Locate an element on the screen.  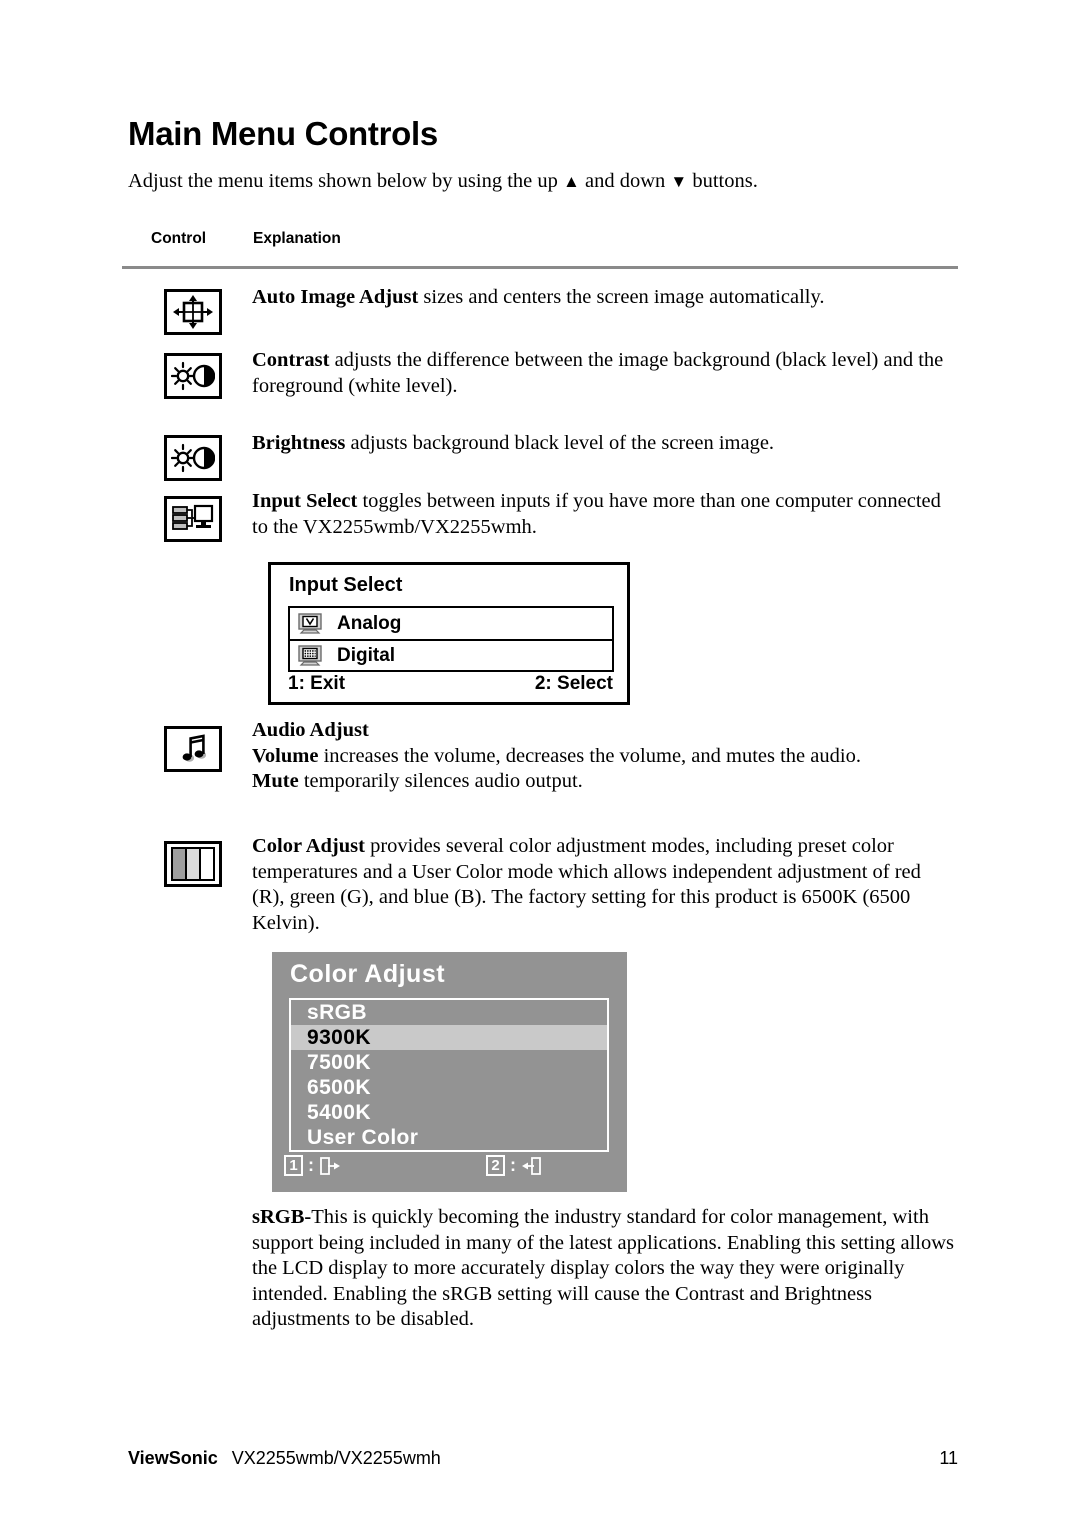
audio-adjust-heading: Audio Adjust is located at coordinates (602, 731).